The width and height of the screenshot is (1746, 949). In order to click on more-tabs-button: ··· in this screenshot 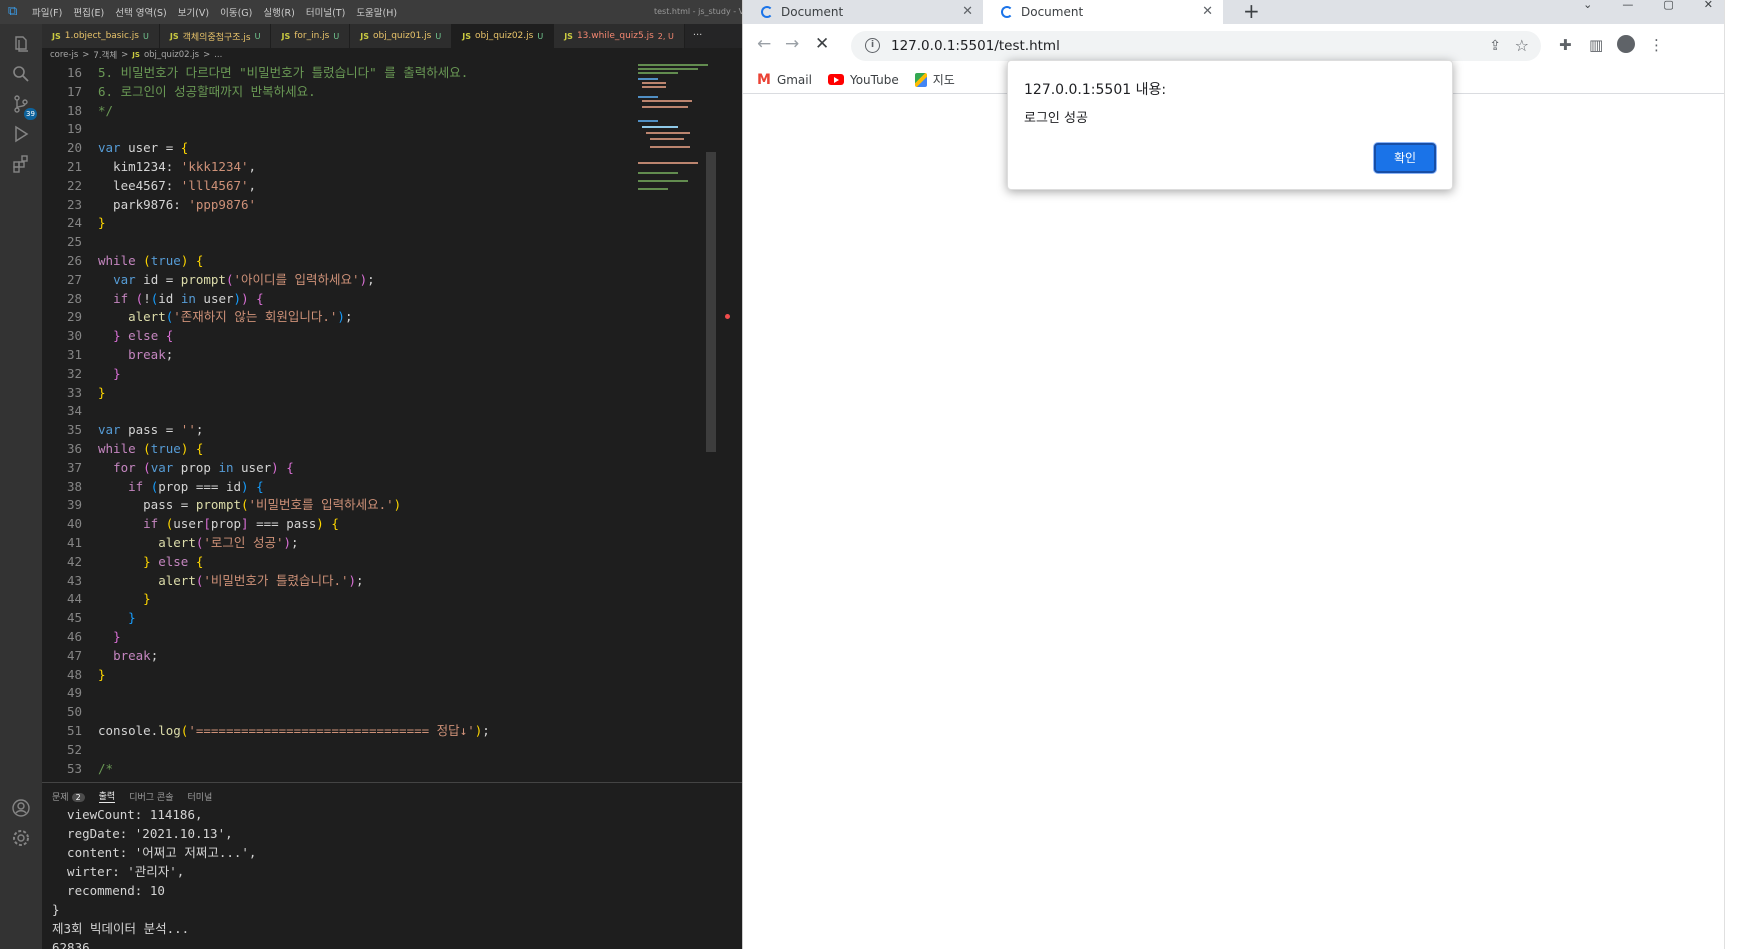, I will do `click(698, 36)`.